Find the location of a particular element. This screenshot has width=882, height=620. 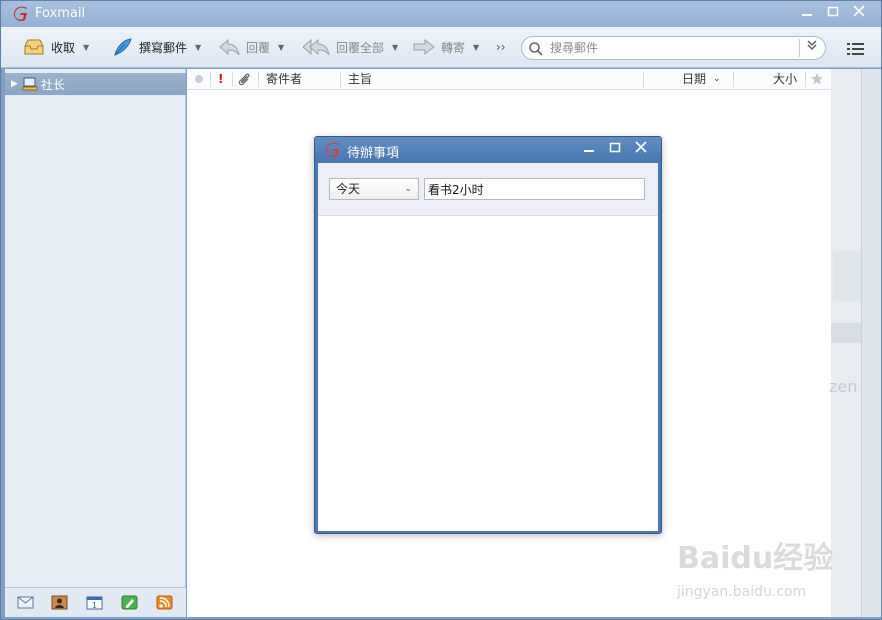

compose-button: 撰寫郵件 ▼ is located at coordinates (156, 47).